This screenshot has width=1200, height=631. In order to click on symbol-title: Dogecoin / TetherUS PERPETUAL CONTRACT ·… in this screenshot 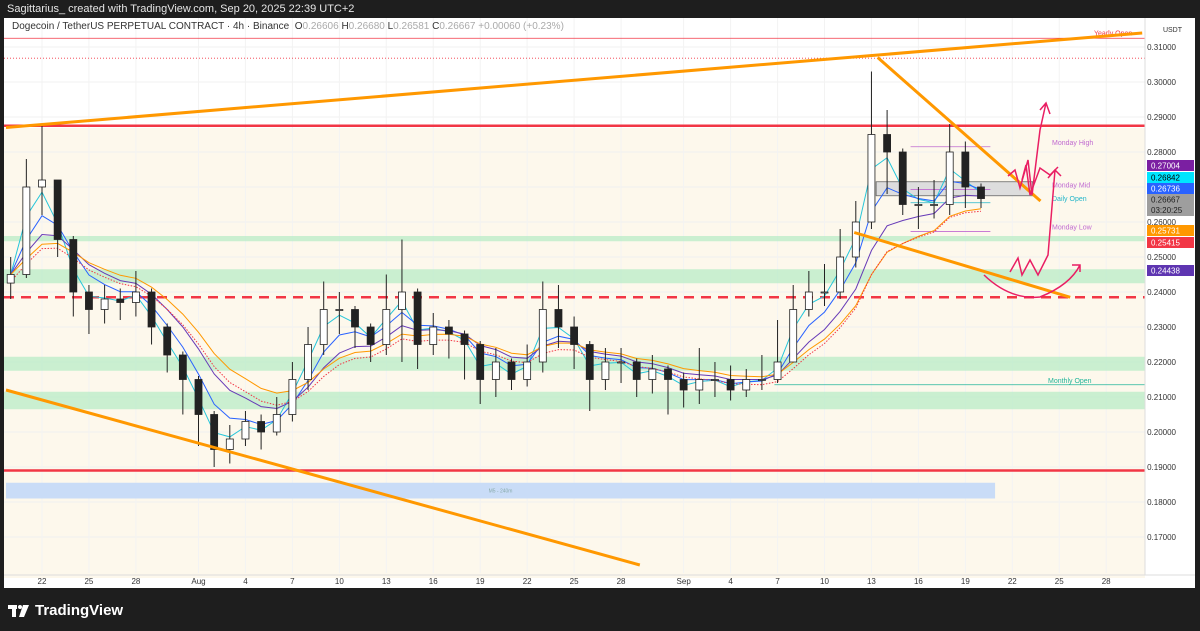, I will do `click(151, 26)`.